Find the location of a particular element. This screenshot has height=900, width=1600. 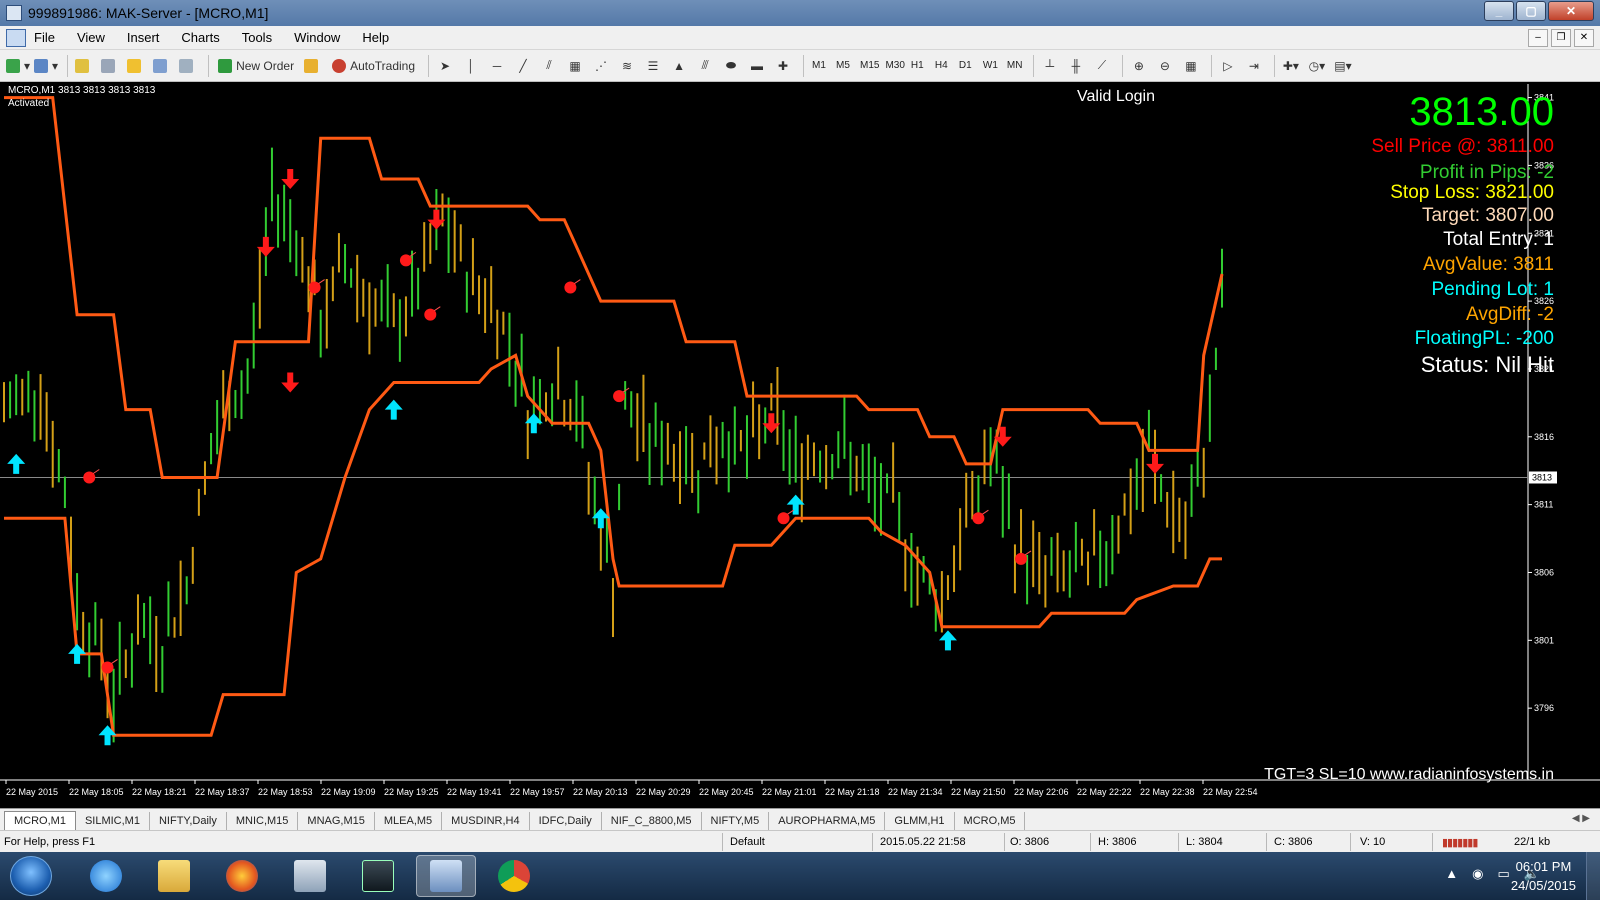

data-window-icon is located at coordinates (110, 66).